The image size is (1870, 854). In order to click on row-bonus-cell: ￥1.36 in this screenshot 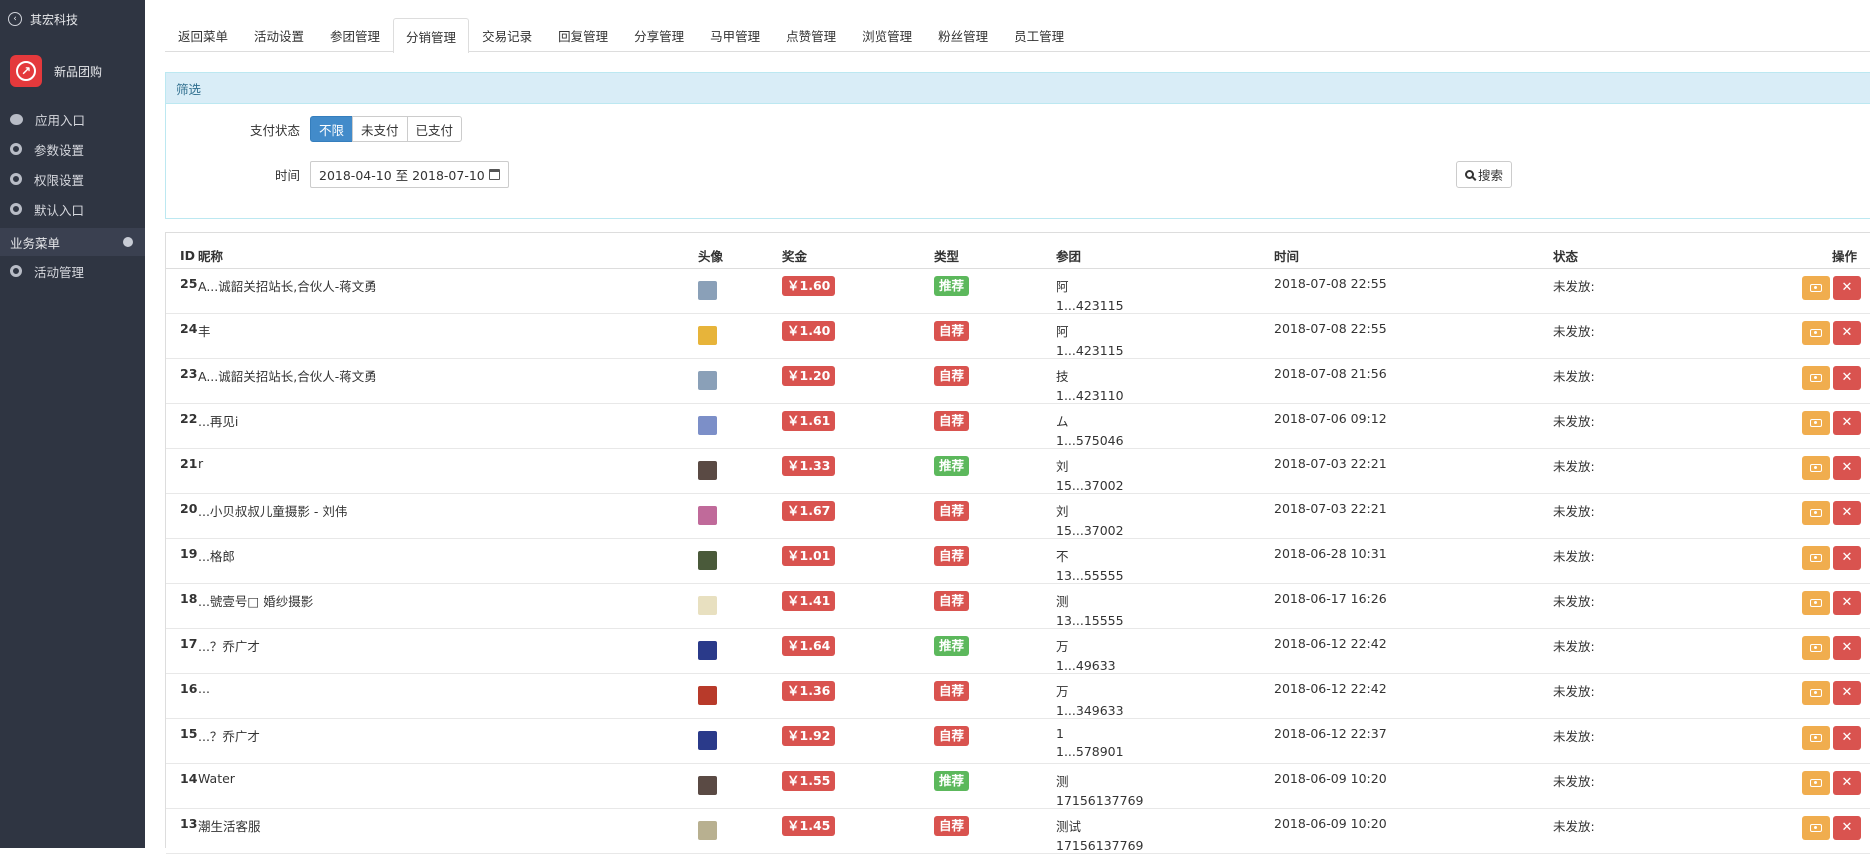, I will do `click(858, 696)`.